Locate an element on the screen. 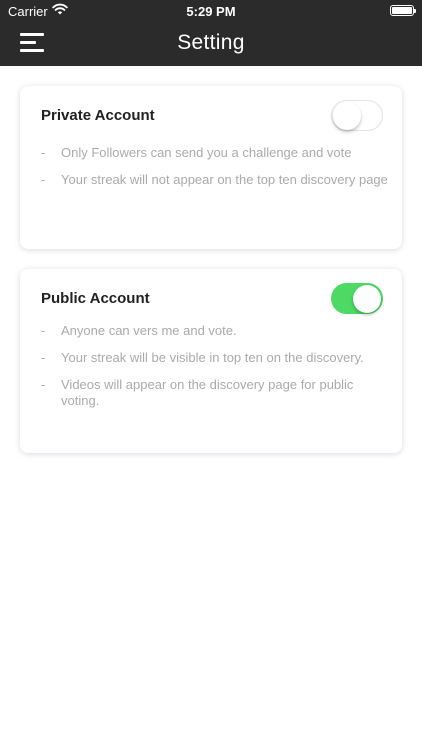 The width and height of the screenshot is (422, 750). public-account-toggle is located at coordinates (357, 298).